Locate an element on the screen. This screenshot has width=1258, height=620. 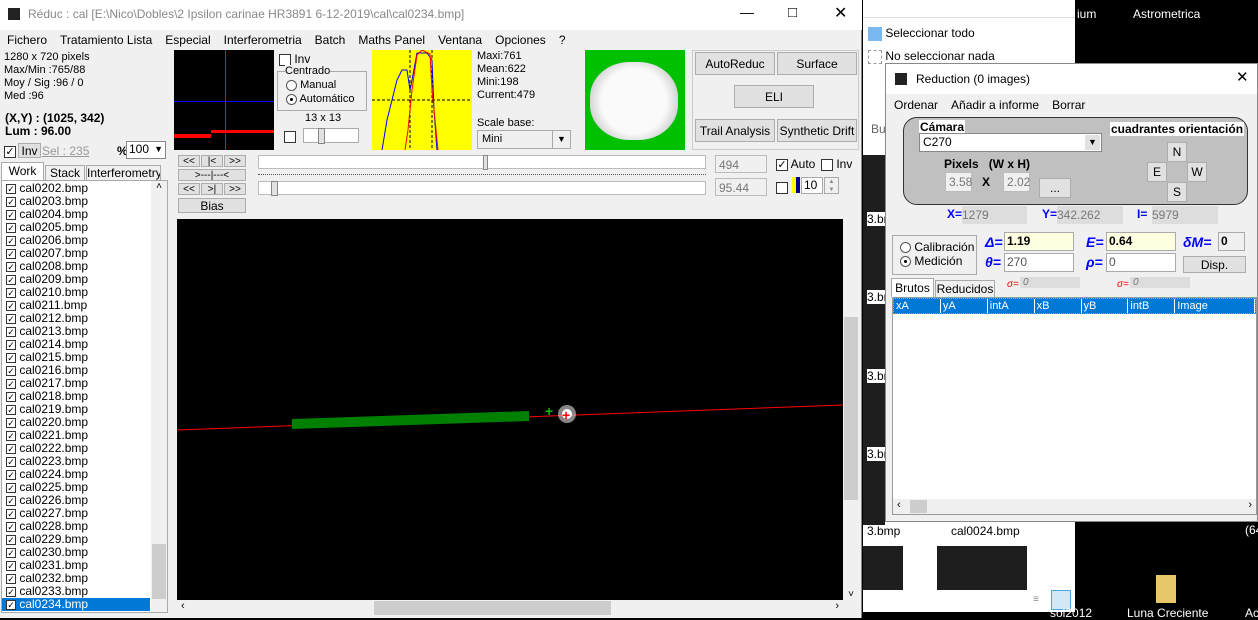
nav-end-button: >| is located at coordinates (212, 189).